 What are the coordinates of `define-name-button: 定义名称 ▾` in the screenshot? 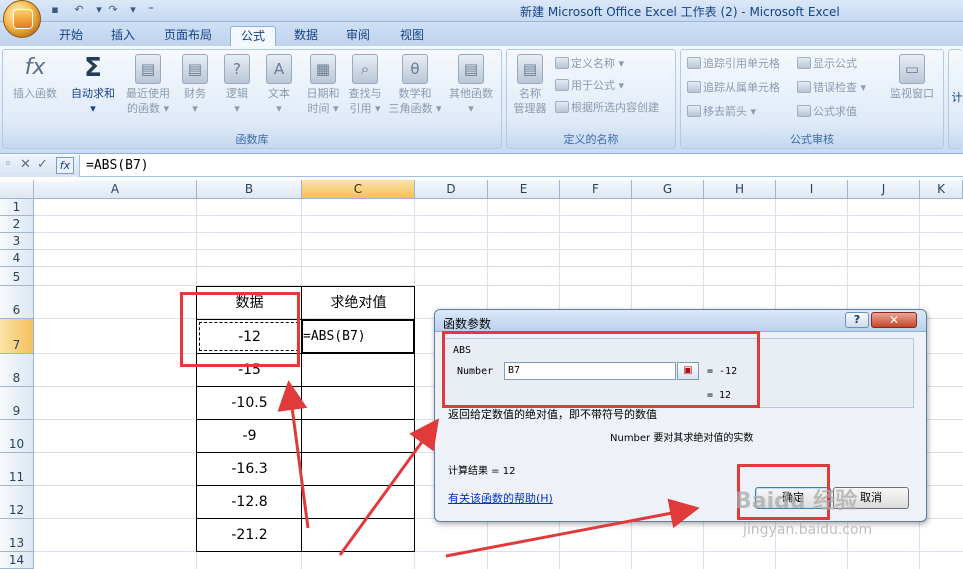 It's located at (589, 64).